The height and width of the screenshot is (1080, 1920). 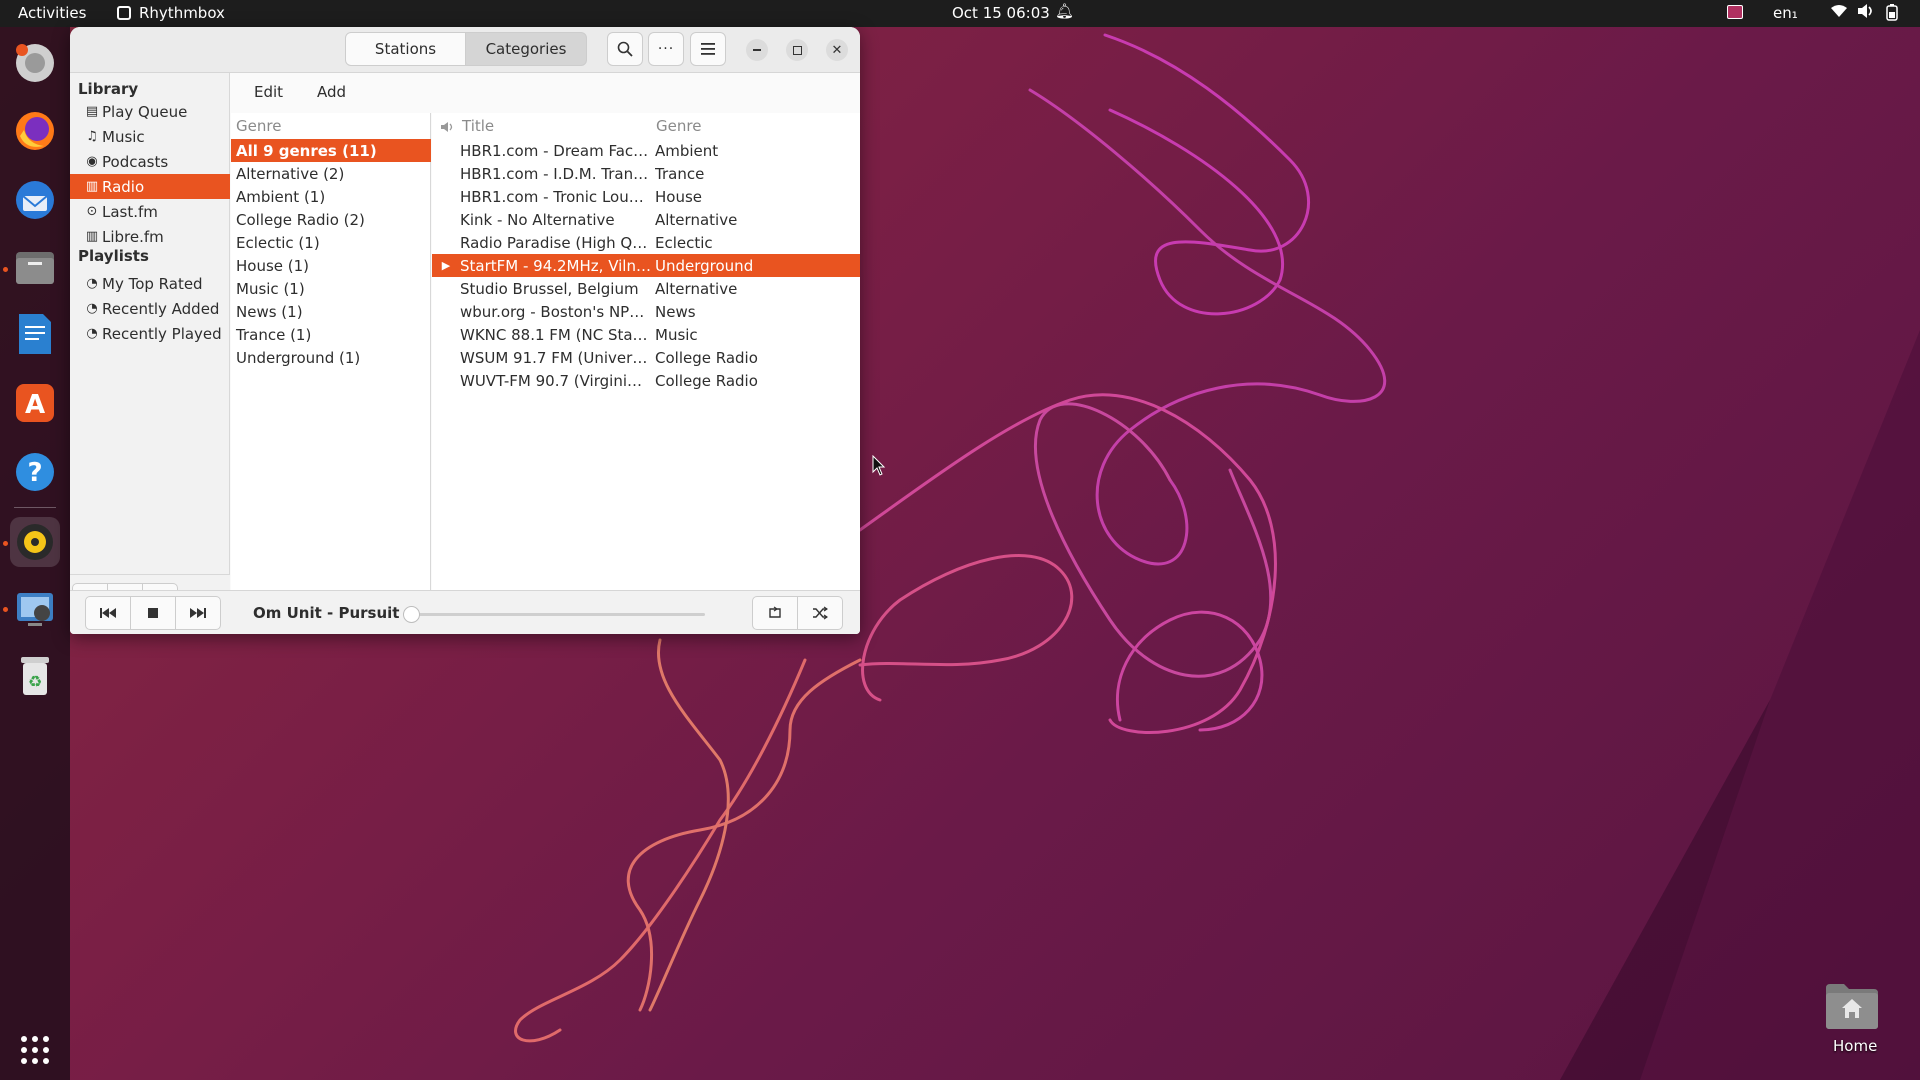 What do you see at coordinates (92, 308) in the screenshot?
I see `smart-playlist-icon: ◔` at bounding box center [92, 308].